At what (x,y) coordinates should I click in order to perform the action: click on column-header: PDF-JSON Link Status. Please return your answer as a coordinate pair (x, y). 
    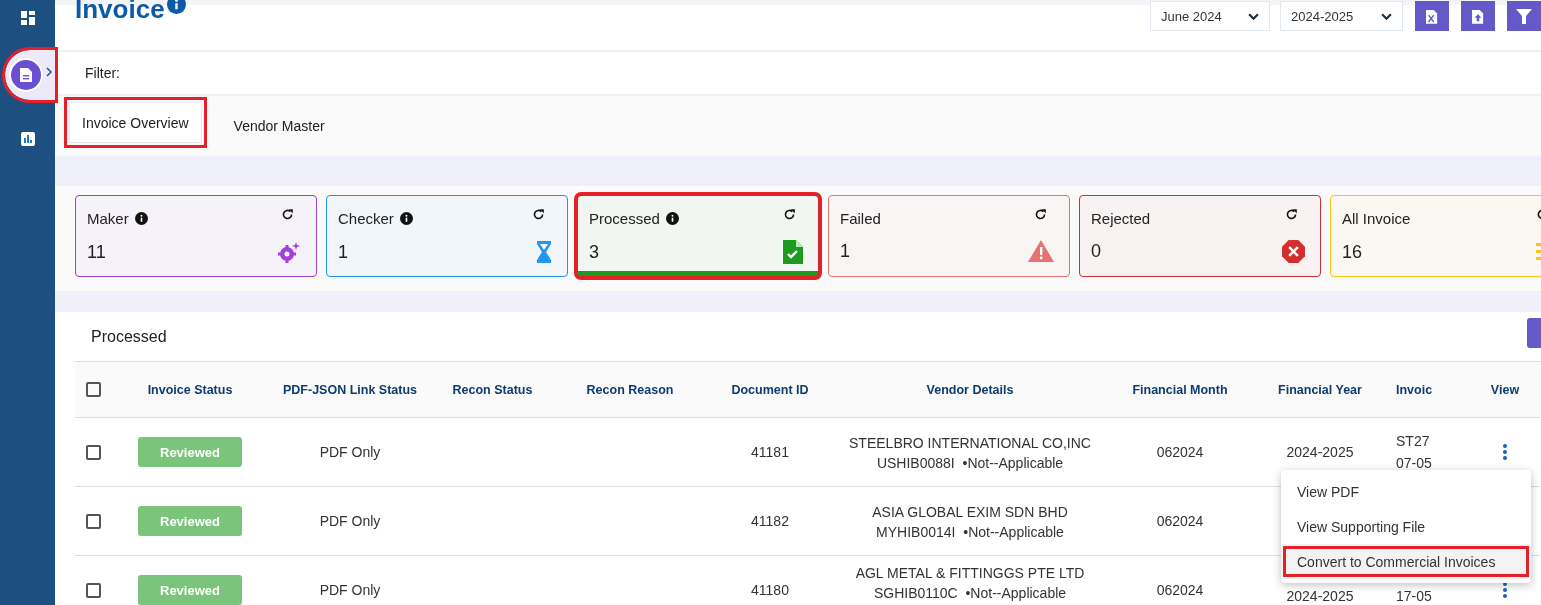
    Looking at the image, I should click on (349, 389).